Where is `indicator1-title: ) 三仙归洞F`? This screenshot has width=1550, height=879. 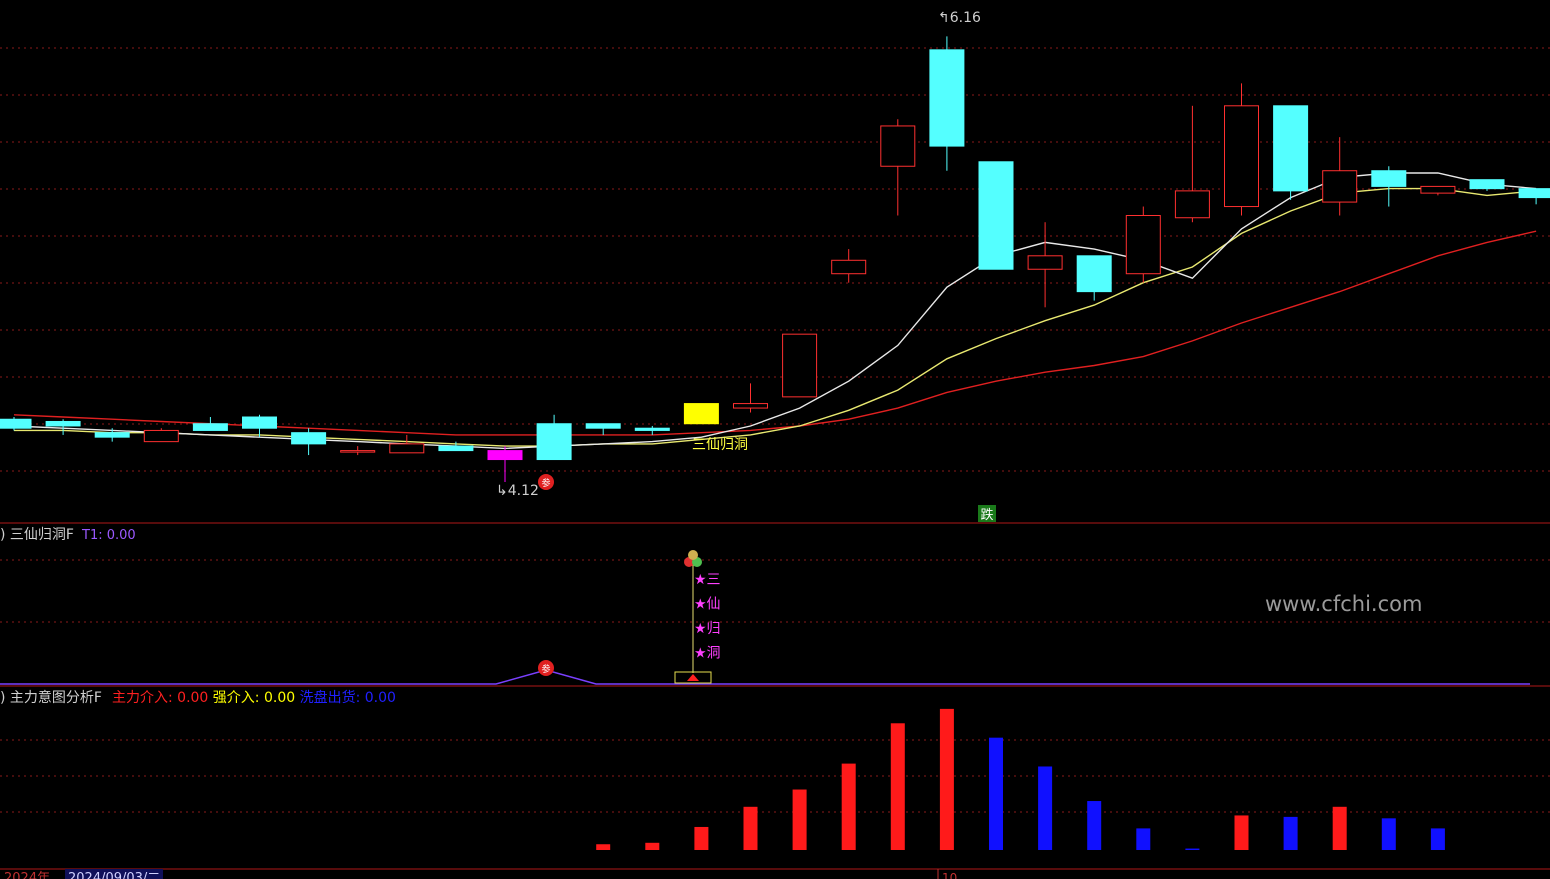
indicator1-title: ) 三仙归洞F is located at coordinates (37, 534).